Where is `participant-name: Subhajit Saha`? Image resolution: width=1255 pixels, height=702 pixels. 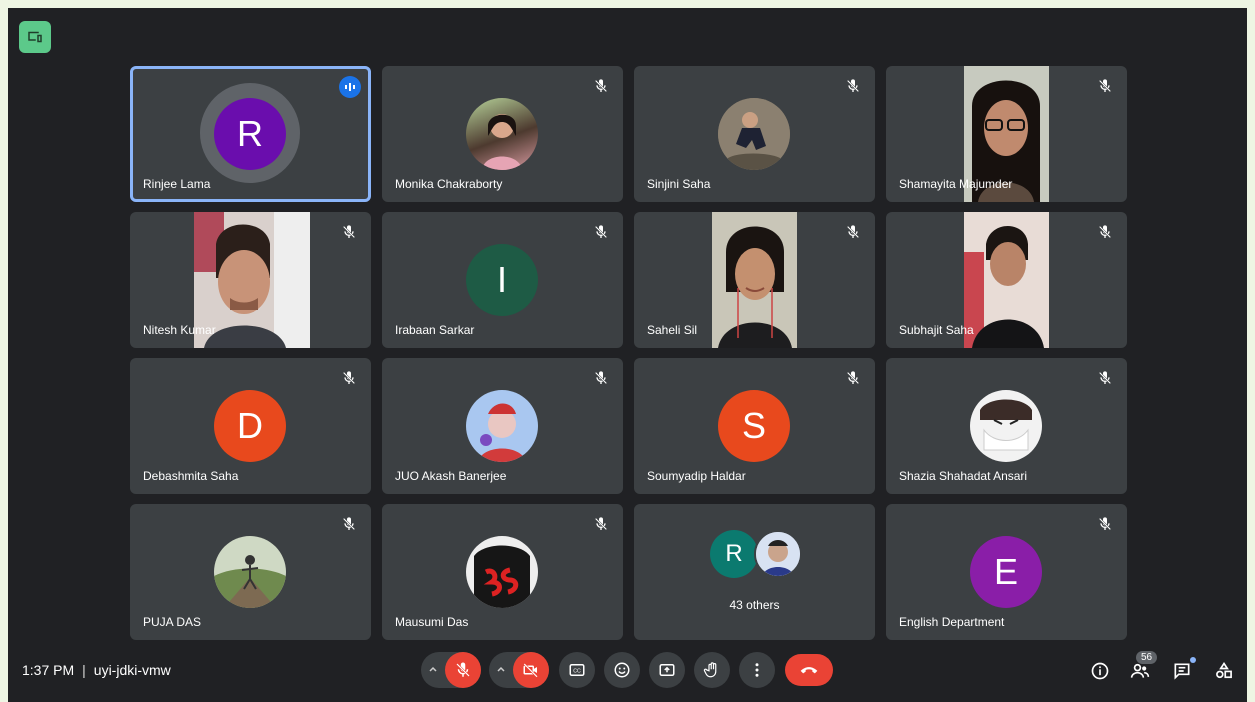
participant-name: Subhajit Saha is located at coordinates (936, 330).